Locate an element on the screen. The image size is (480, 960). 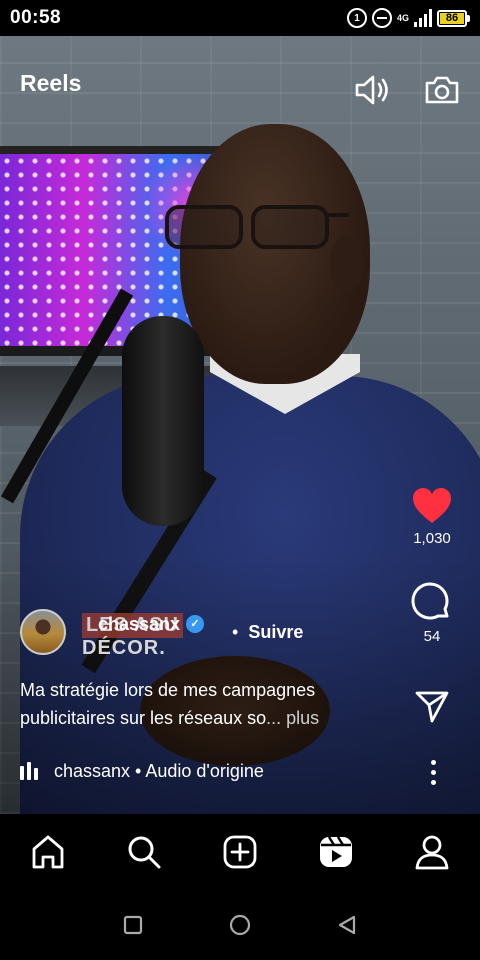
avatar is located at coordinates (43, 632).